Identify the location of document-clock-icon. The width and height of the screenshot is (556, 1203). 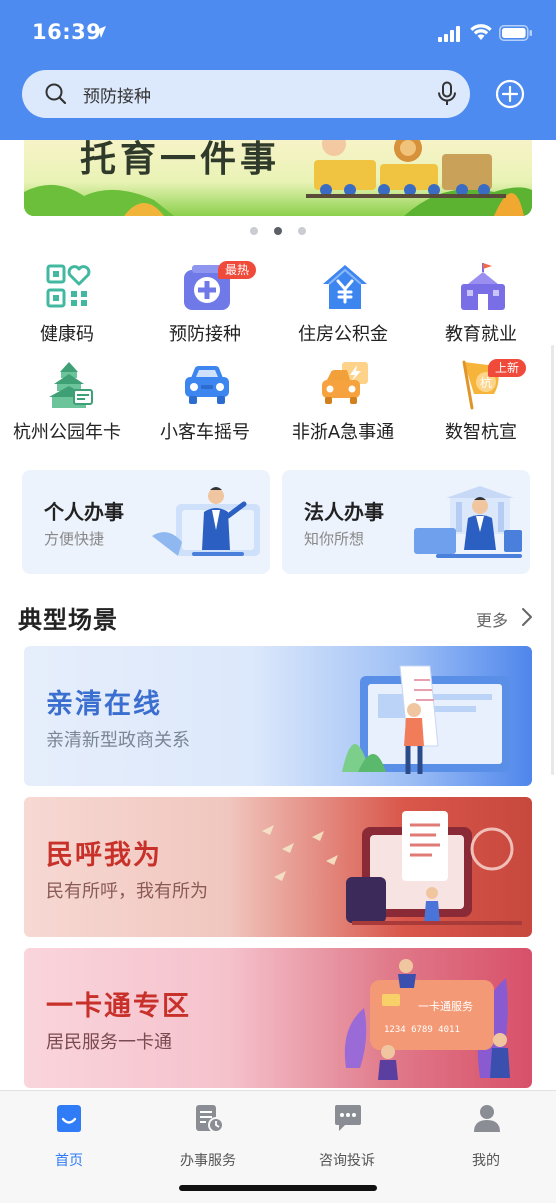
(210, 1119).